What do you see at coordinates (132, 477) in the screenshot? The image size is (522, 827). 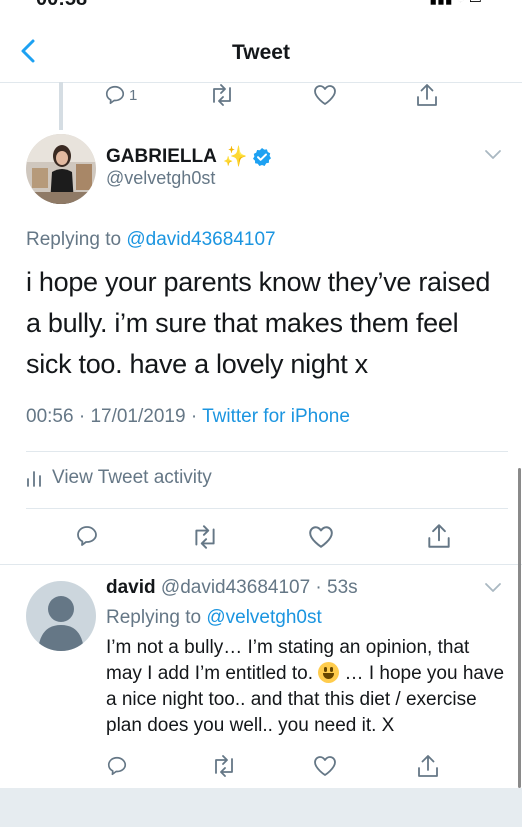 I see `view-activity-label: View Tweet activity` at bounding box center [132, 477].